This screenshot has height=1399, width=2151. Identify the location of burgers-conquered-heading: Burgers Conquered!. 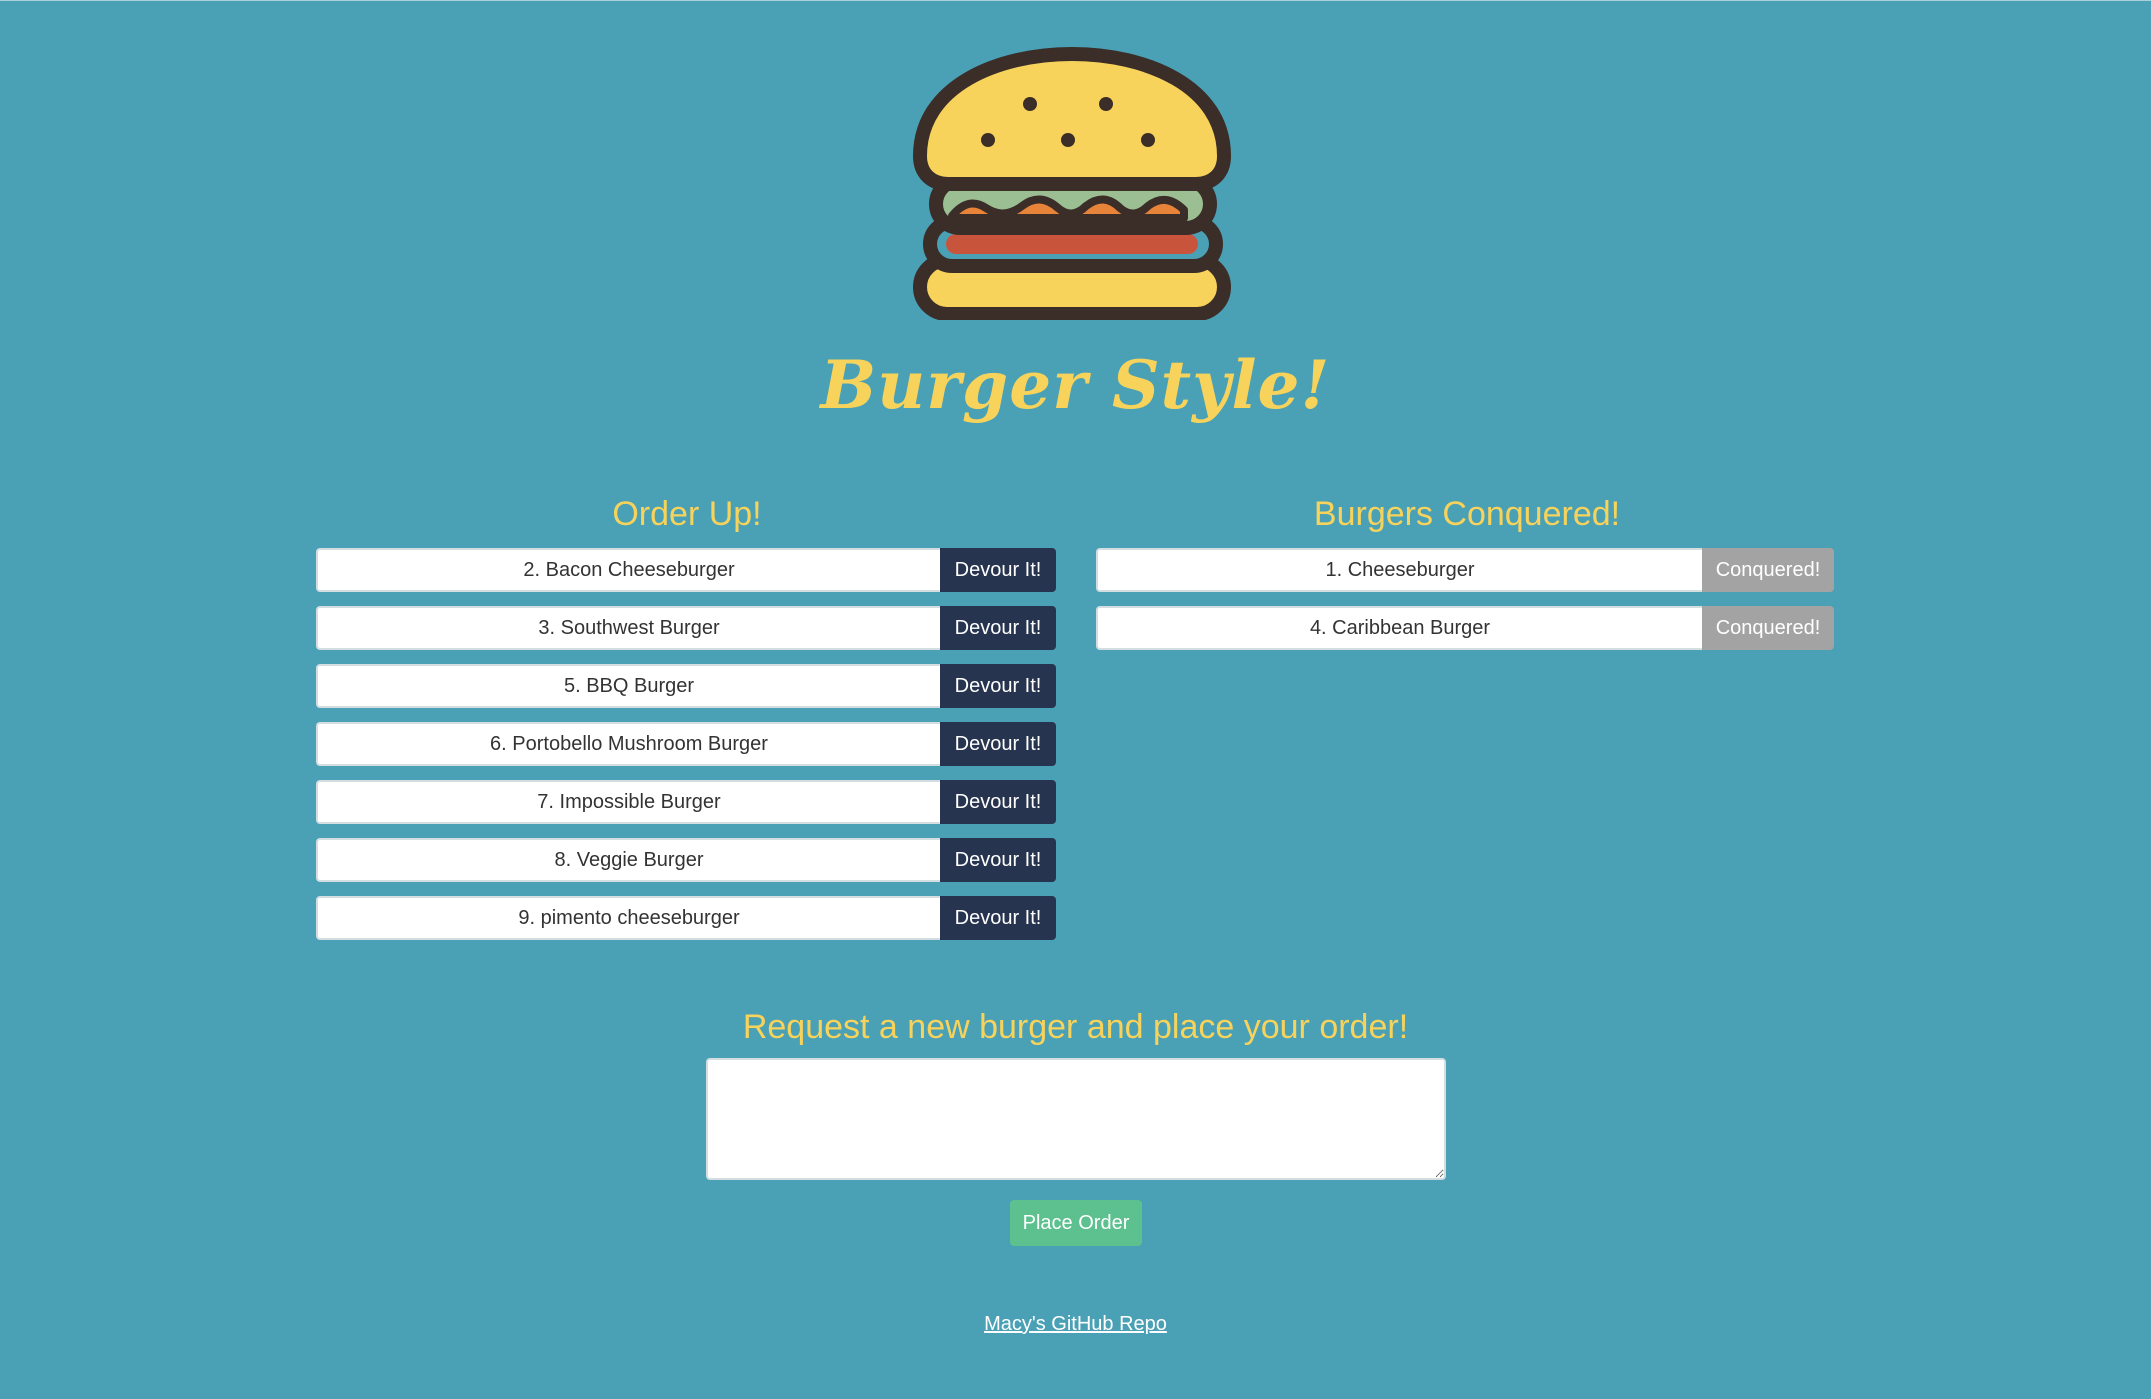
(1467, 514).